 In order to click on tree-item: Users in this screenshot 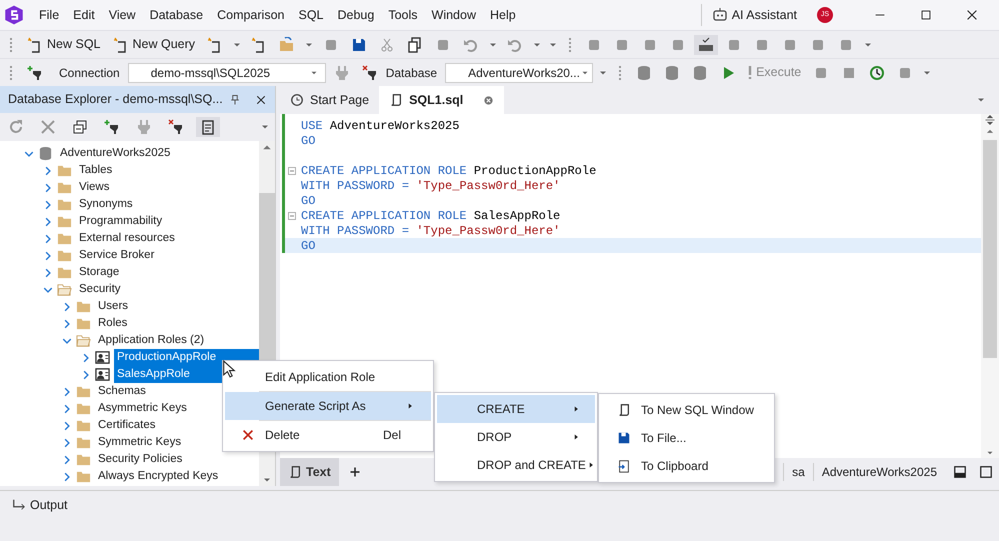, I will do `click(113, 307)`.